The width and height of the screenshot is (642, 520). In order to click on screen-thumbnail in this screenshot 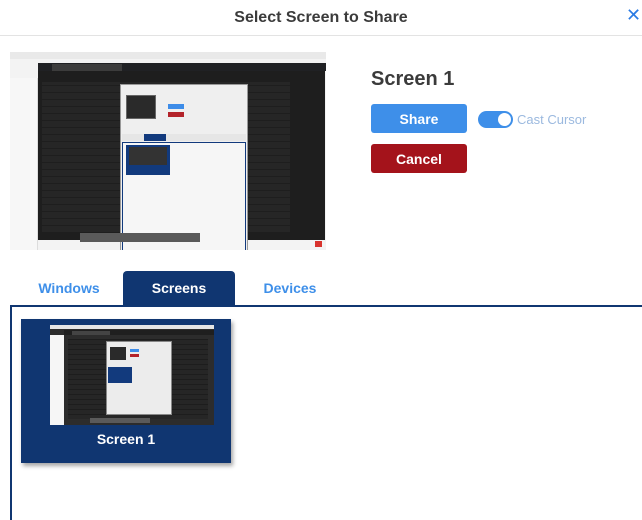, I will do `click(132, 375)`.